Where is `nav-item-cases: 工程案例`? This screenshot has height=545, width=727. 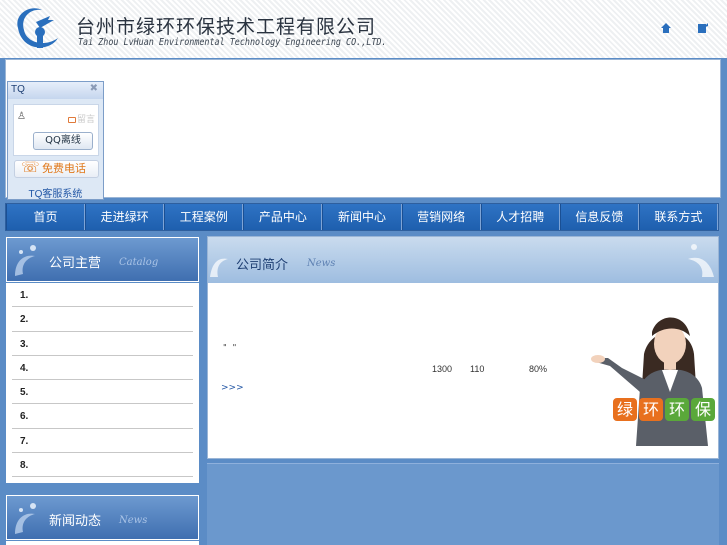
nav-item-cases: 工程案例 is located at coordinates (204, 217).